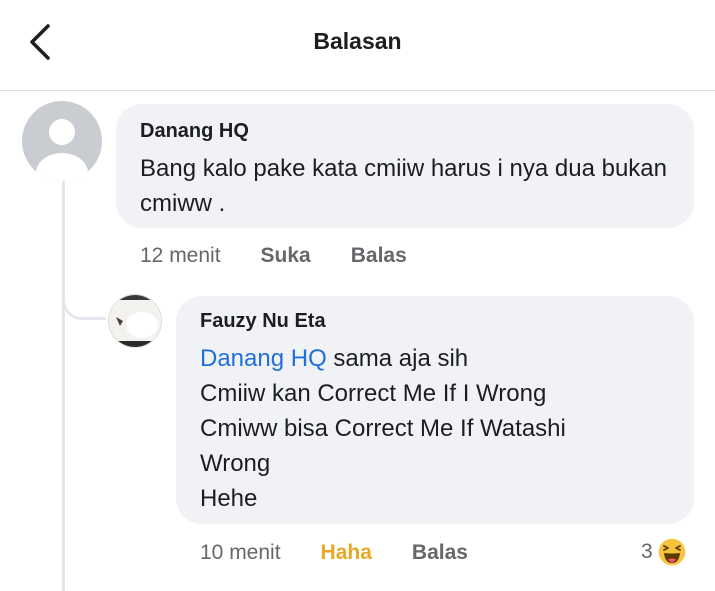 This screenshot has height=591, width=715. What do you see at coordinates (383, 428) in the screenshot?
I see `reply-line: Cmiww bisa Correct Me If Watashi` at bounding box center [383, 428].